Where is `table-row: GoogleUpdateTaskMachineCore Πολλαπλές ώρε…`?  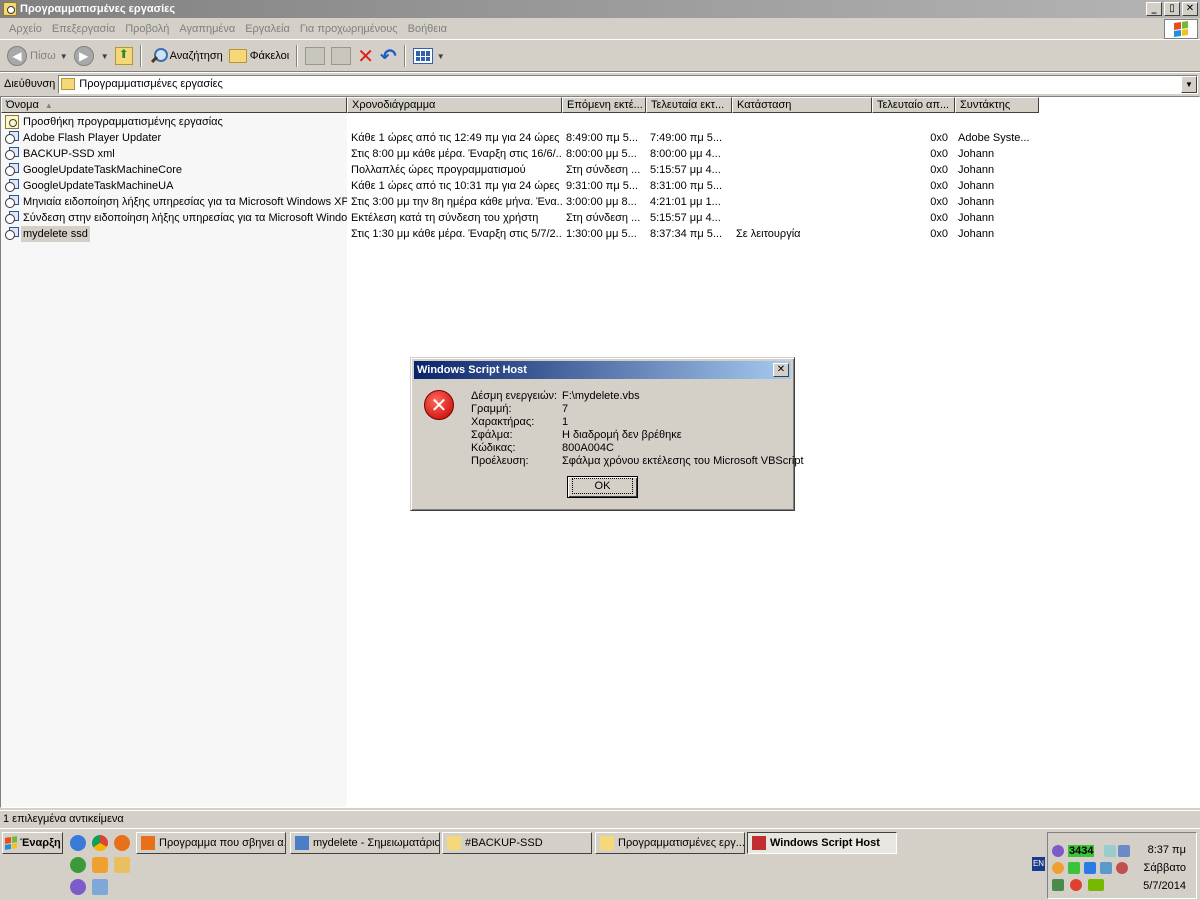 table-row: GoogleUpdateTaskMachineCore Πολλαπλές ώρε… is located at coordinates (518, 170).